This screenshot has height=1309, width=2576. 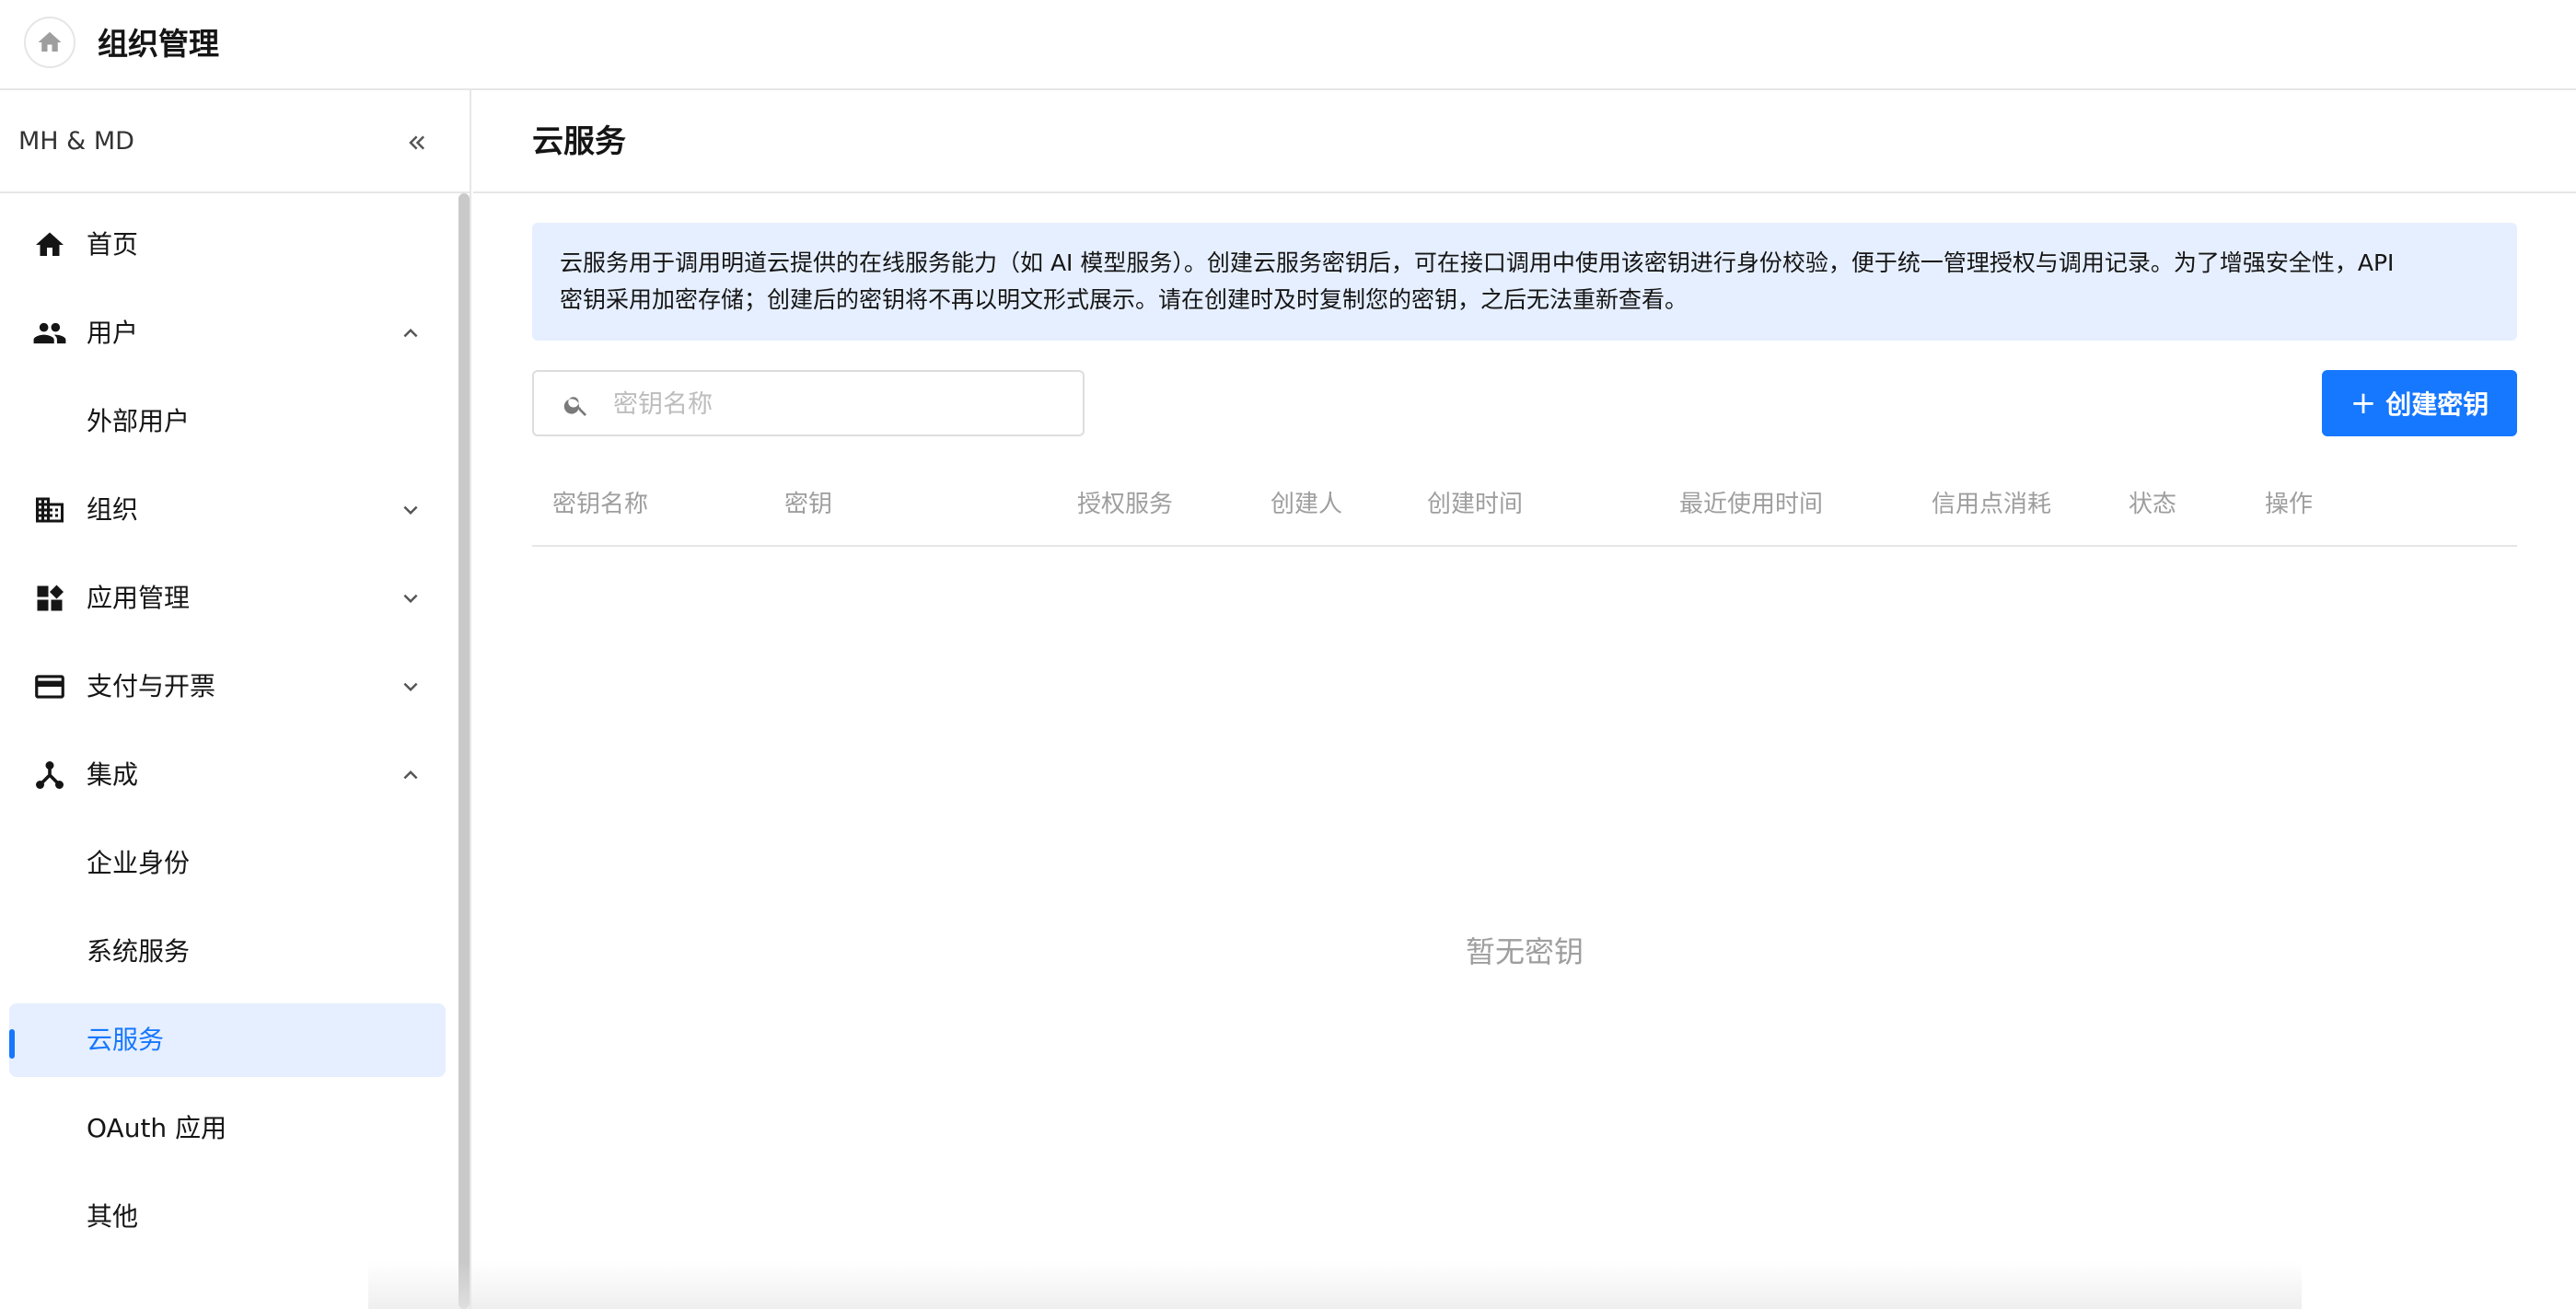 I want to click on double-chevron-left-icon, so click(x=416, y=142).